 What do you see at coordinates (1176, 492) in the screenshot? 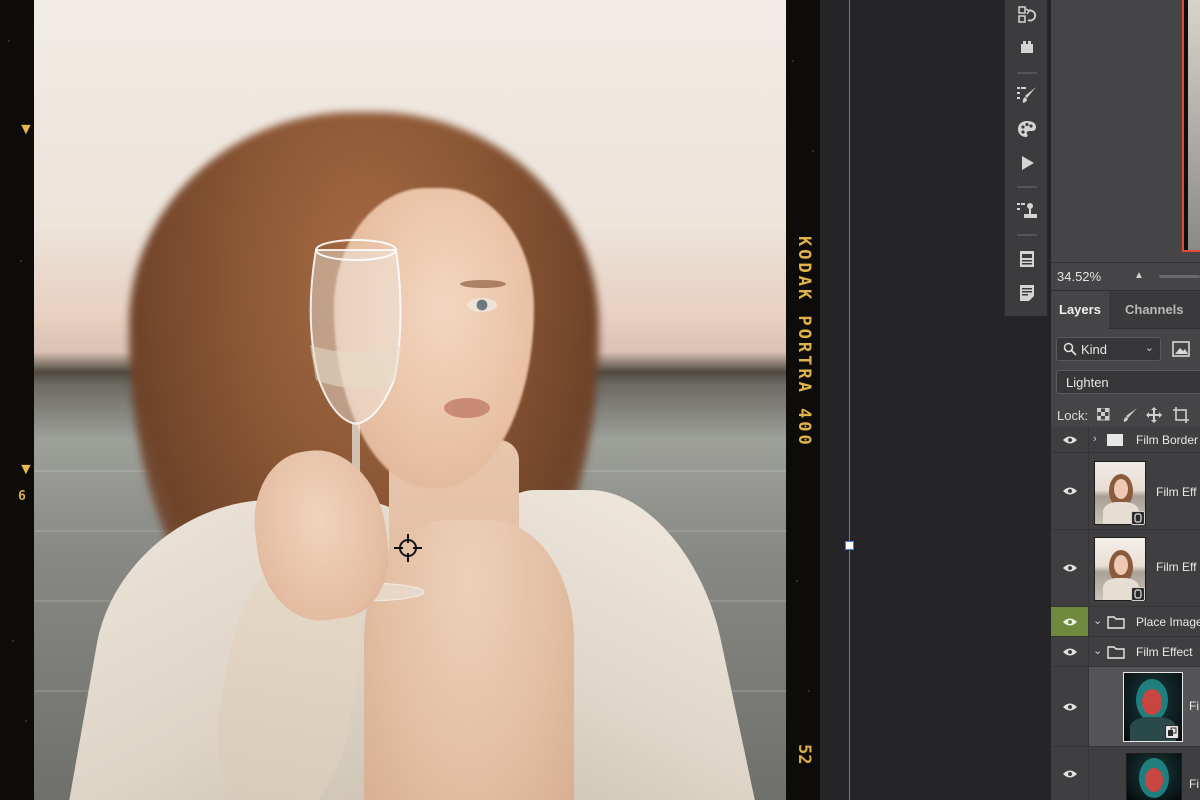
I see `layer-name-film-eff-1: Film Eff` at bounding box center [1176, 492].